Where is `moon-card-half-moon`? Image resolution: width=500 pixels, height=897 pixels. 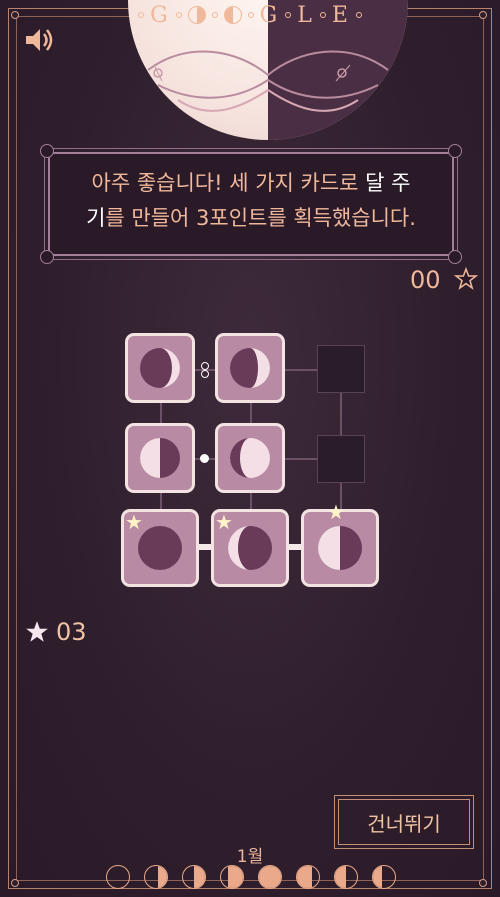 moon-card-half-moon is located at coordinates (160, 458).